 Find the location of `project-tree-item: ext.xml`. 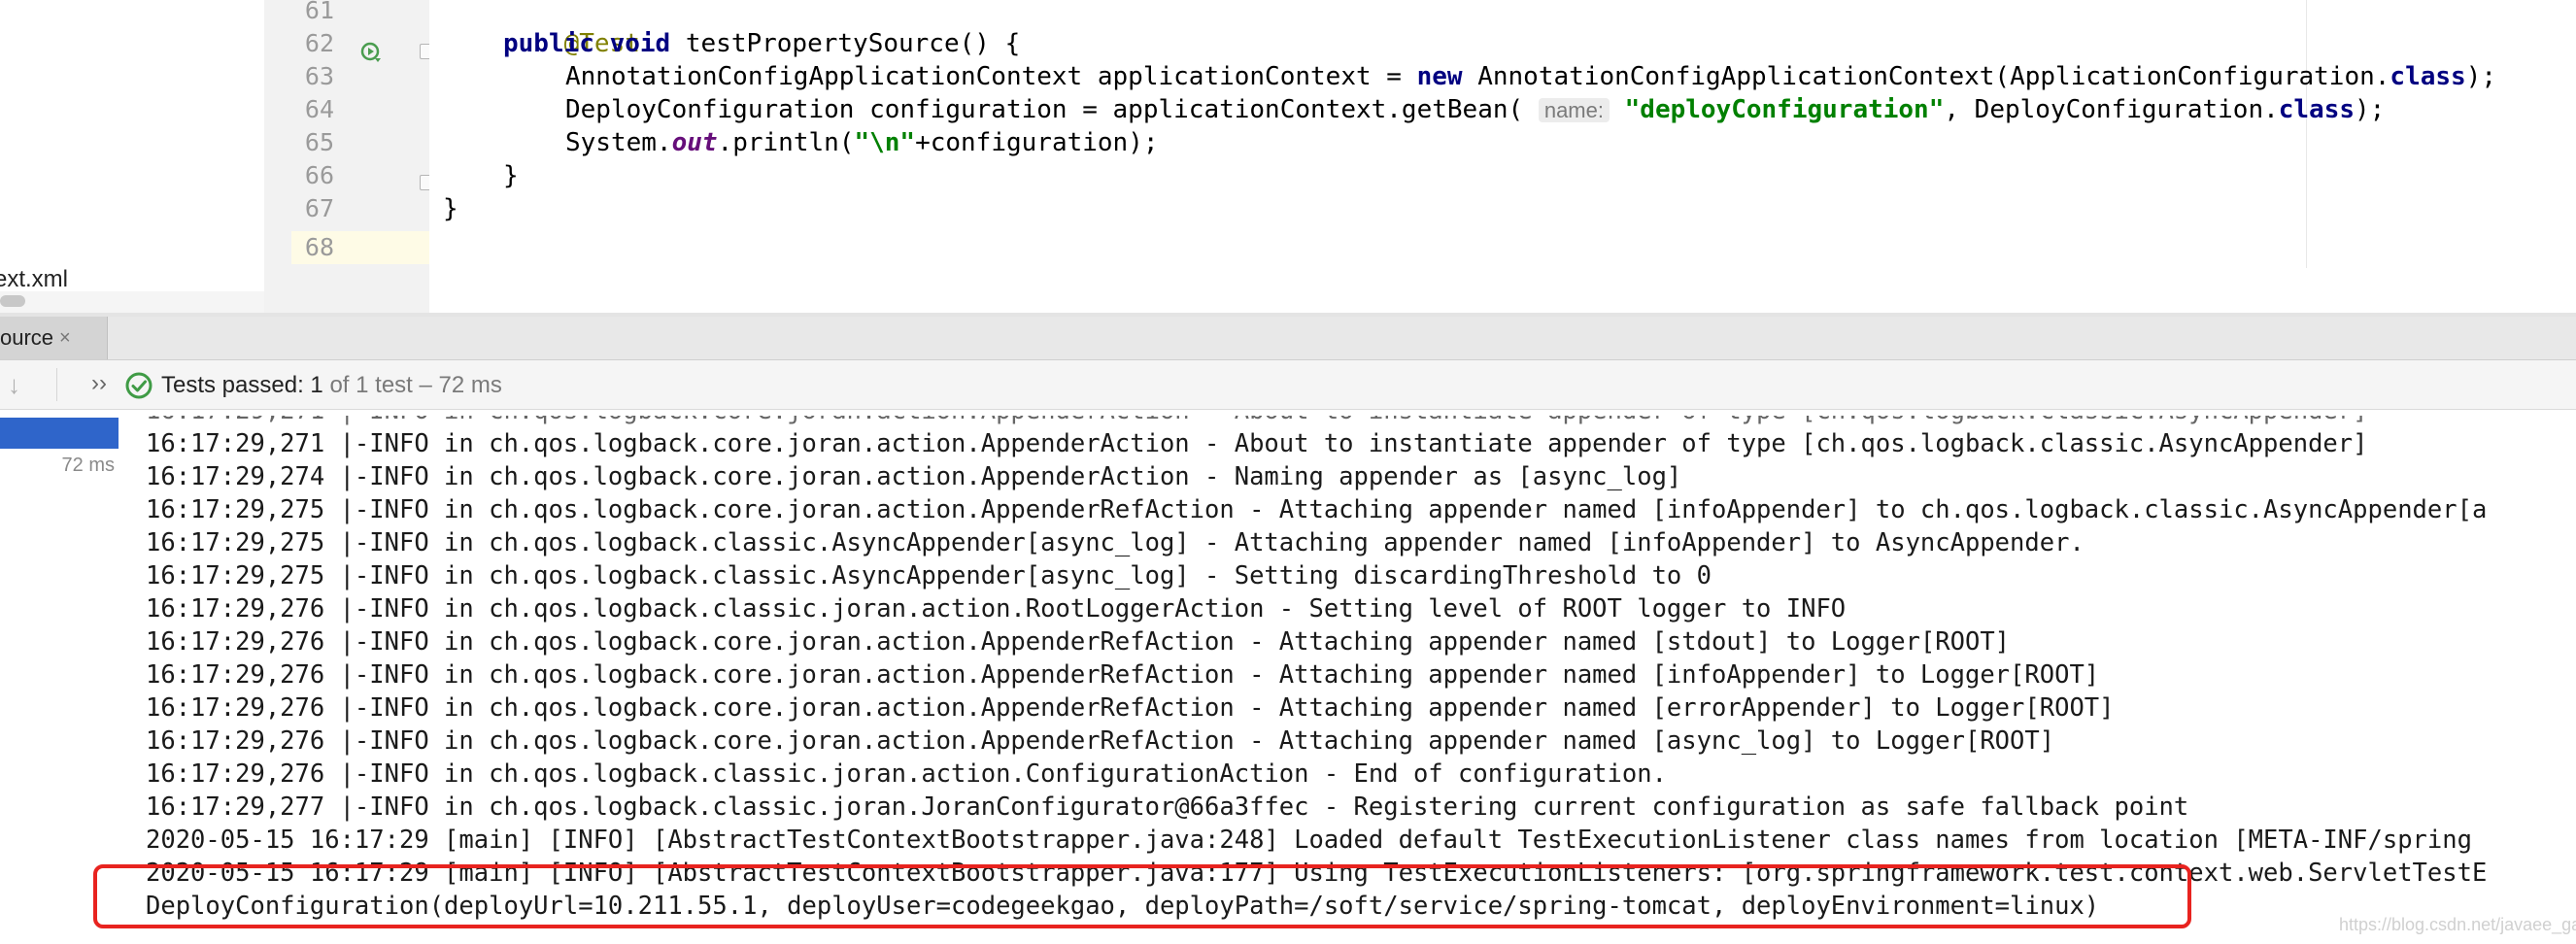

project-tree-item: ext.xml is located at coordinates (34, 279).